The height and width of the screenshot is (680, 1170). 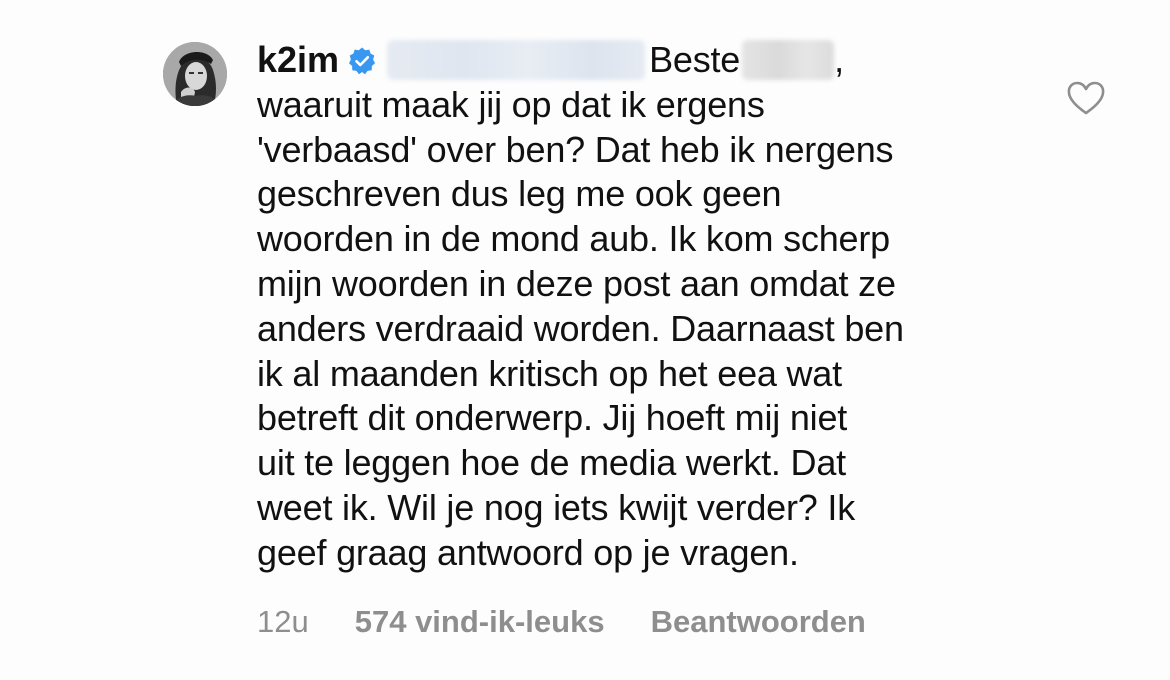 What do you see at coordinates (511, 104) in the screenshot?
I see `comment-line: waaruit maak jij op dat ik ergens` at bounding box center [511, 104].